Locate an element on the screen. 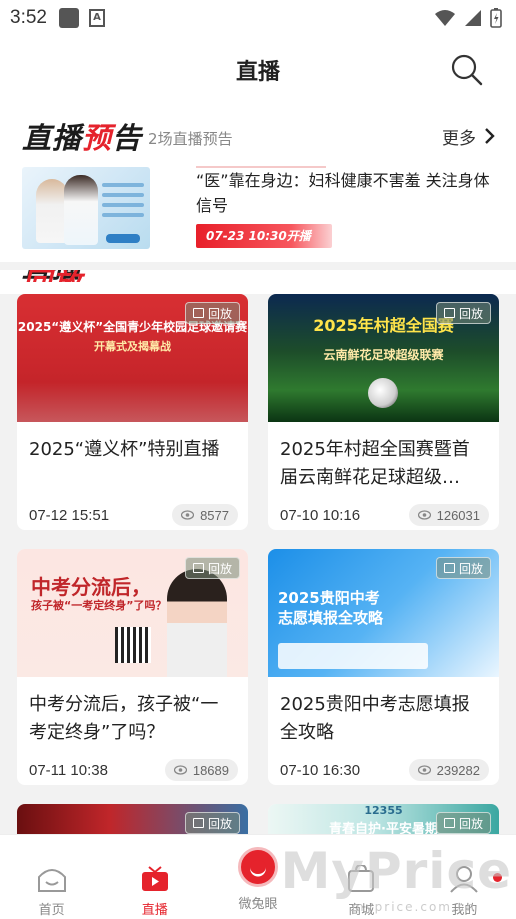 The height and width of the screenshot is (919, 516). card-date: 07-10 16:30 is located at coordinates (320, 770).